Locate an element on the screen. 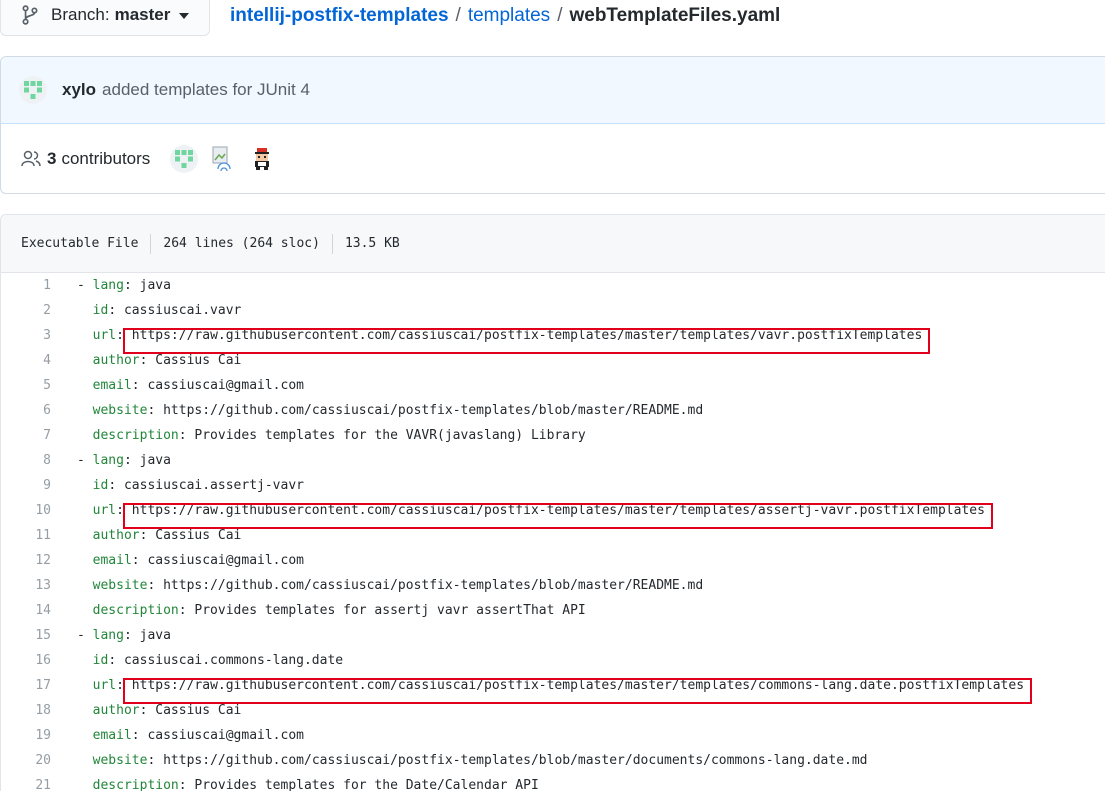  git-branch-icon is located at coordinates (30, 15).